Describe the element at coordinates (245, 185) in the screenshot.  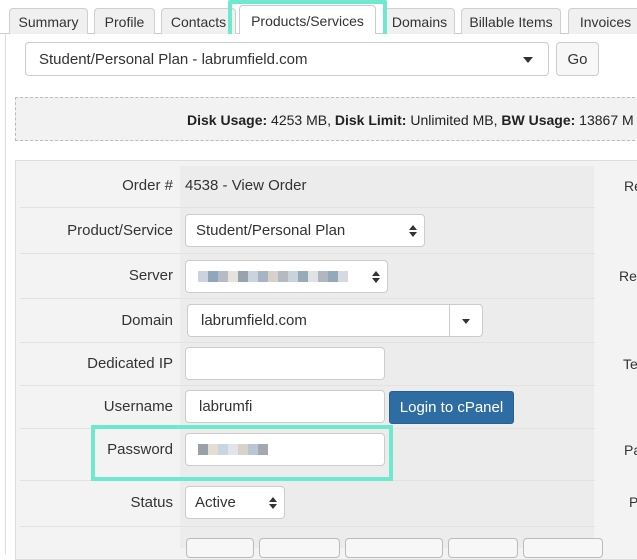
I see `order-value: 4538 - View Order` at that location.